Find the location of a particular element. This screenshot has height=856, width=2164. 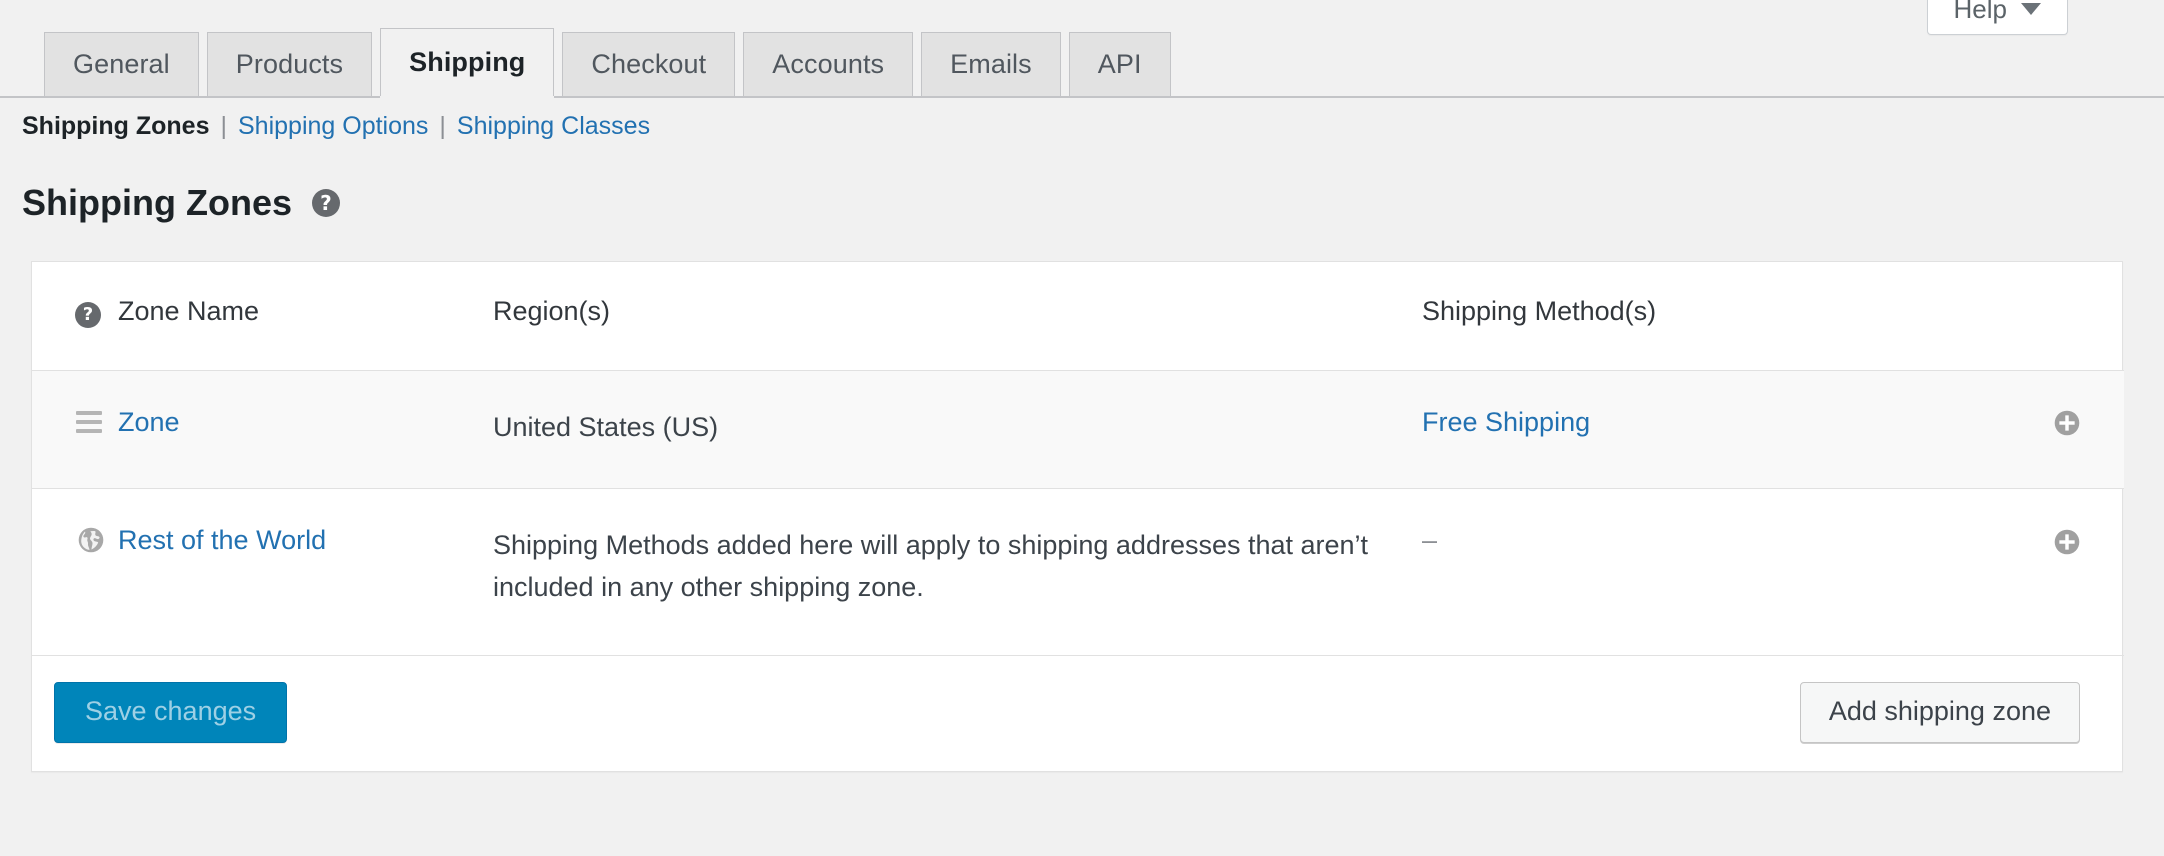

save-changes-button: Save changes is located at coordinates (171, 713).